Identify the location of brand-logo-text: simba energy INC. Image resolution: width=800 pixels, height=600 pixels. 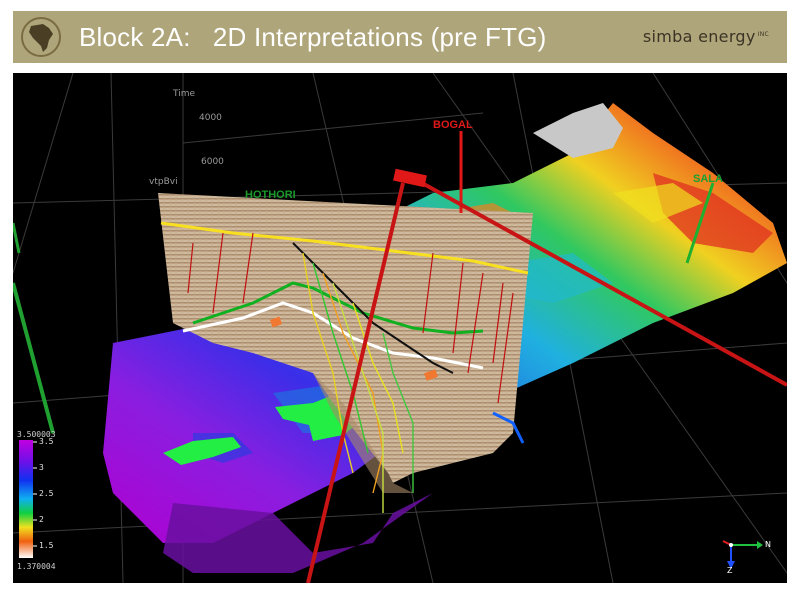
(706, 36).